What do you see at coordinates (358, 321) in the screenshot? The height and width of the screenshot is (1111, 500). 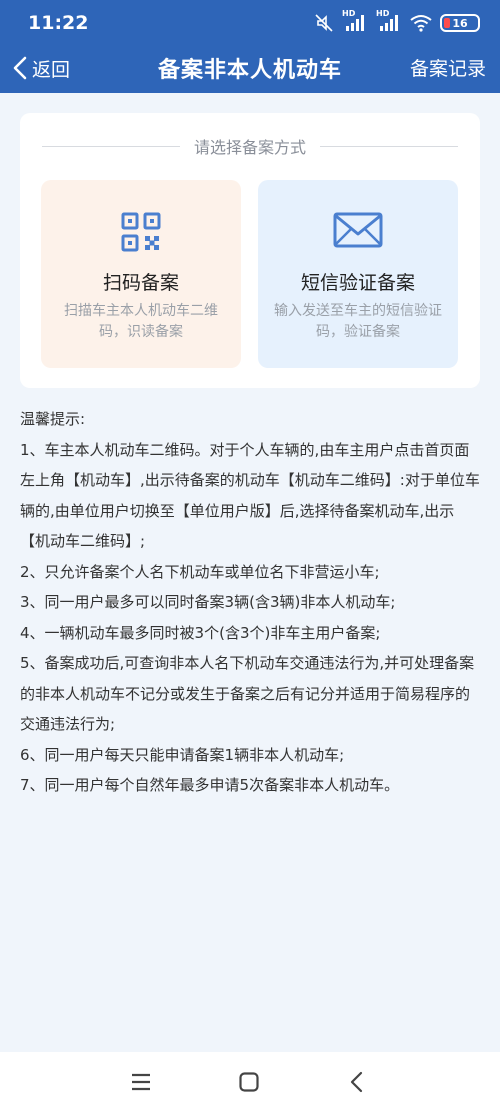 I see `sms-option-desc: 输入发送至车主的短信验证码，验证备案` at bounding box center [358, 321].